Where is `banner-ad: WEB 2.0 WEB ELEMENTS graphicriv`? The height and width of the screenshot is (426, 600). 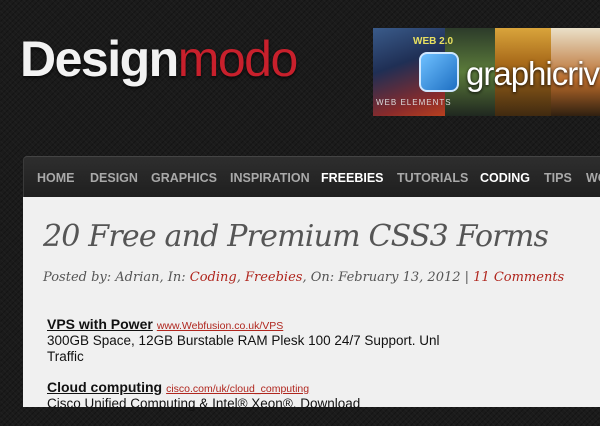
banner-ad: WEB 2.0 WEB ELEMENTS graphicriv is located at coordinates (486, 72).